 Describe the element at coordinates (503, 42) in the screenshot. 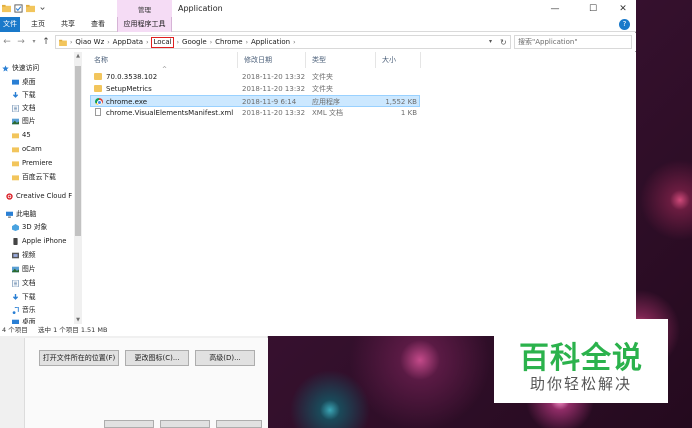

I see `refresh-icon: ↻` at that location.